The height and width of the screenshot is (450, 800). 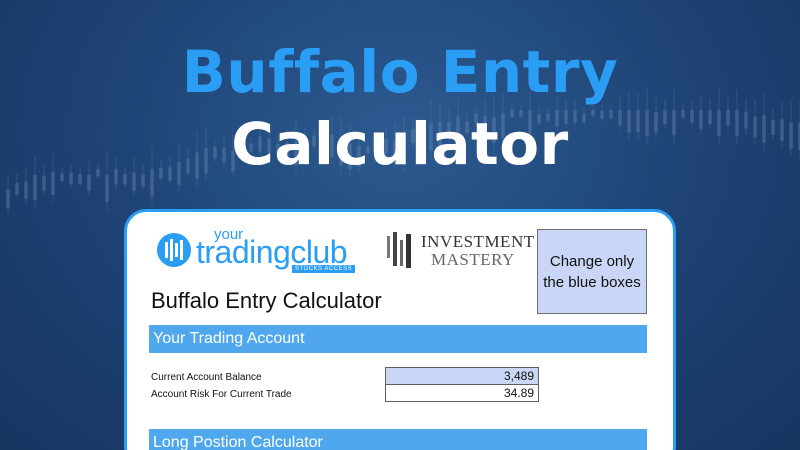 I want to click on investment-mastery-mark-icon, so click(x=399, y=250).